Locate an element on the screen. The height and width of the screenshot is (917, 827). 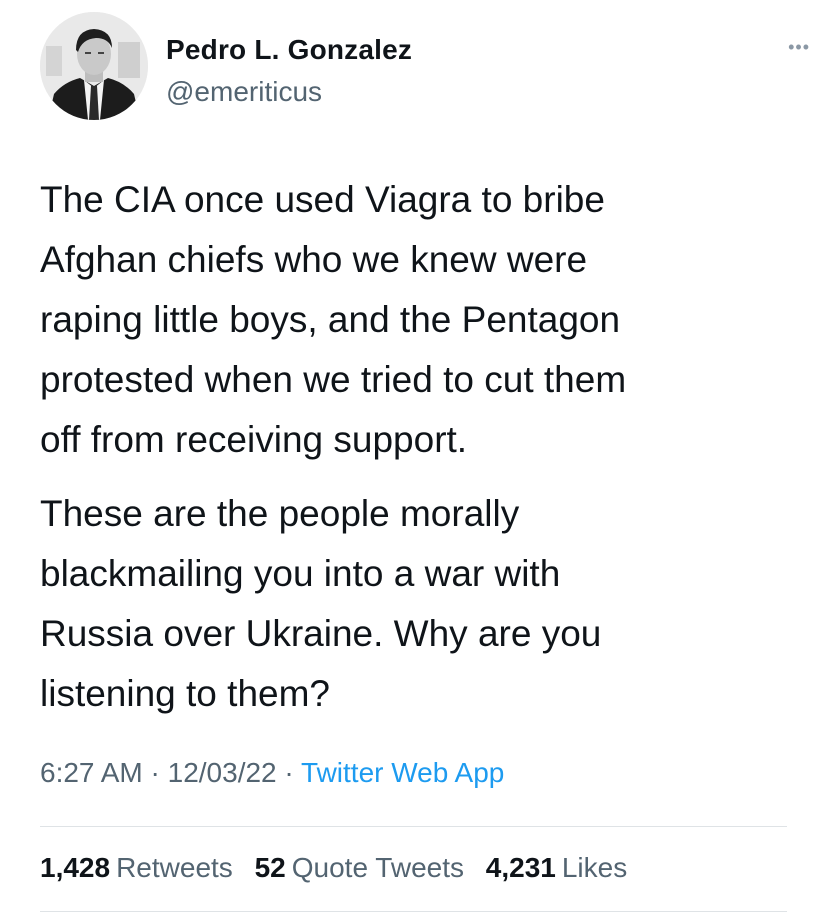
quote-tweets-stat: 52 Quote Tweets is located at coordinates (359, 868).